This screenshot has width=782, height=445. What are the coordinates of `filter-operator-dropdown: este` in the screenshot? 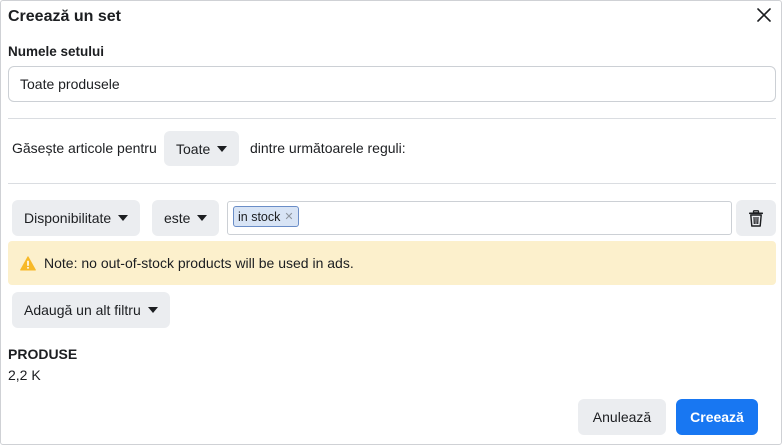 It's located at (186, 218).